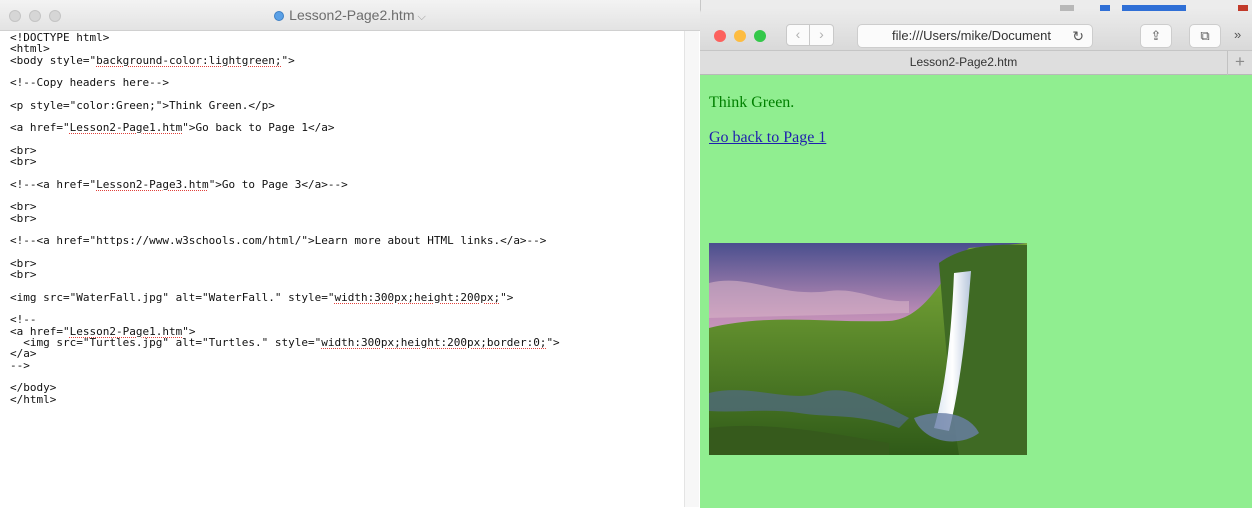 The height and width of the screenshot is (508, 1252). I want to click on share-icon: ⇪, so click(1156, 35).